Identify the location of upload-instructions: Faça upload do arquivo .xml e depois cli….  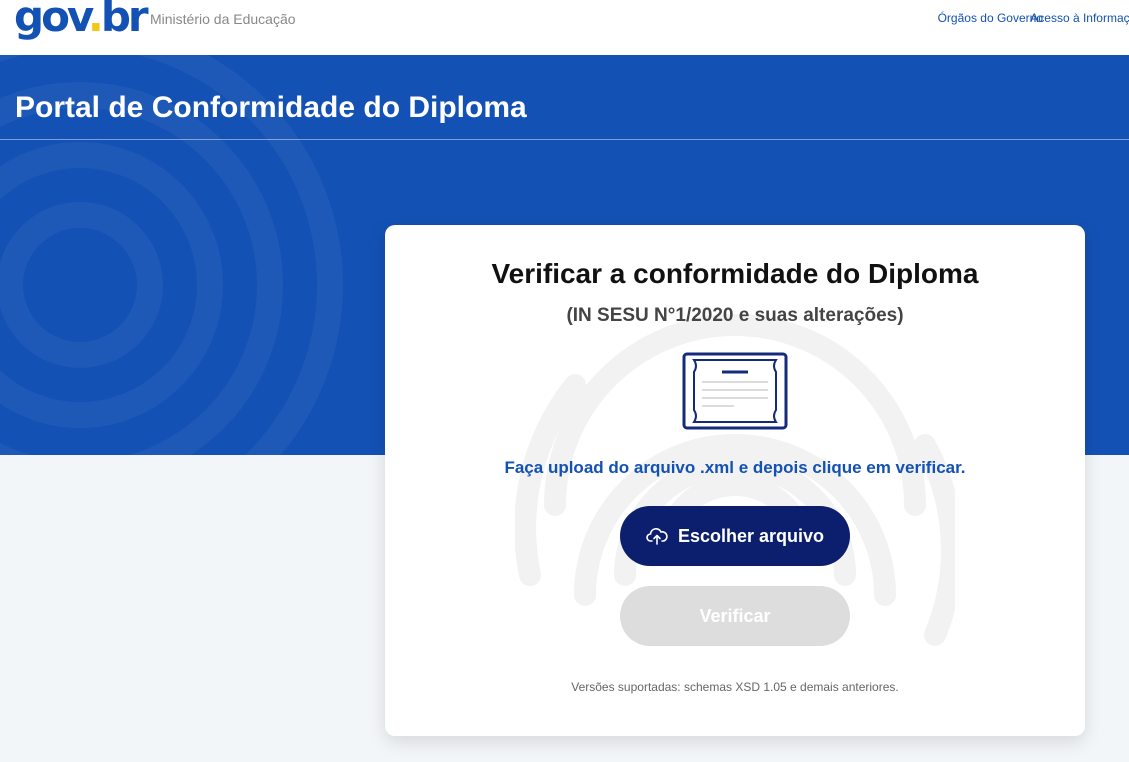
(735, 467).